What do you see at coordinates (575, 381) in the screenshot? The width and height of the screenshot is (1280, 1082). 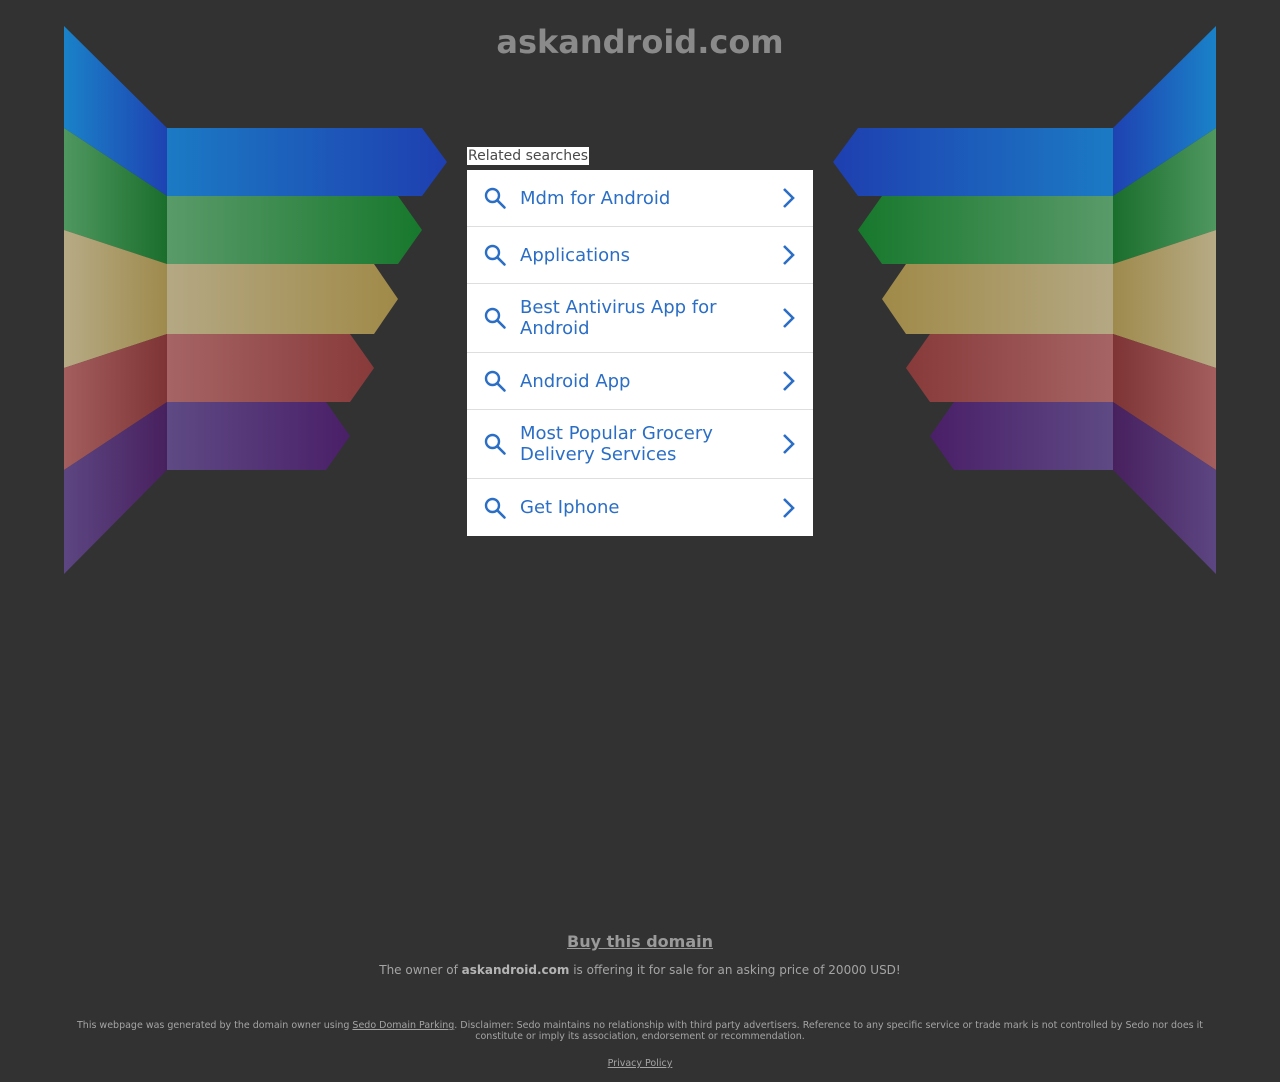 I see `related-search-text: Android App` at bounding box center [575, 381].